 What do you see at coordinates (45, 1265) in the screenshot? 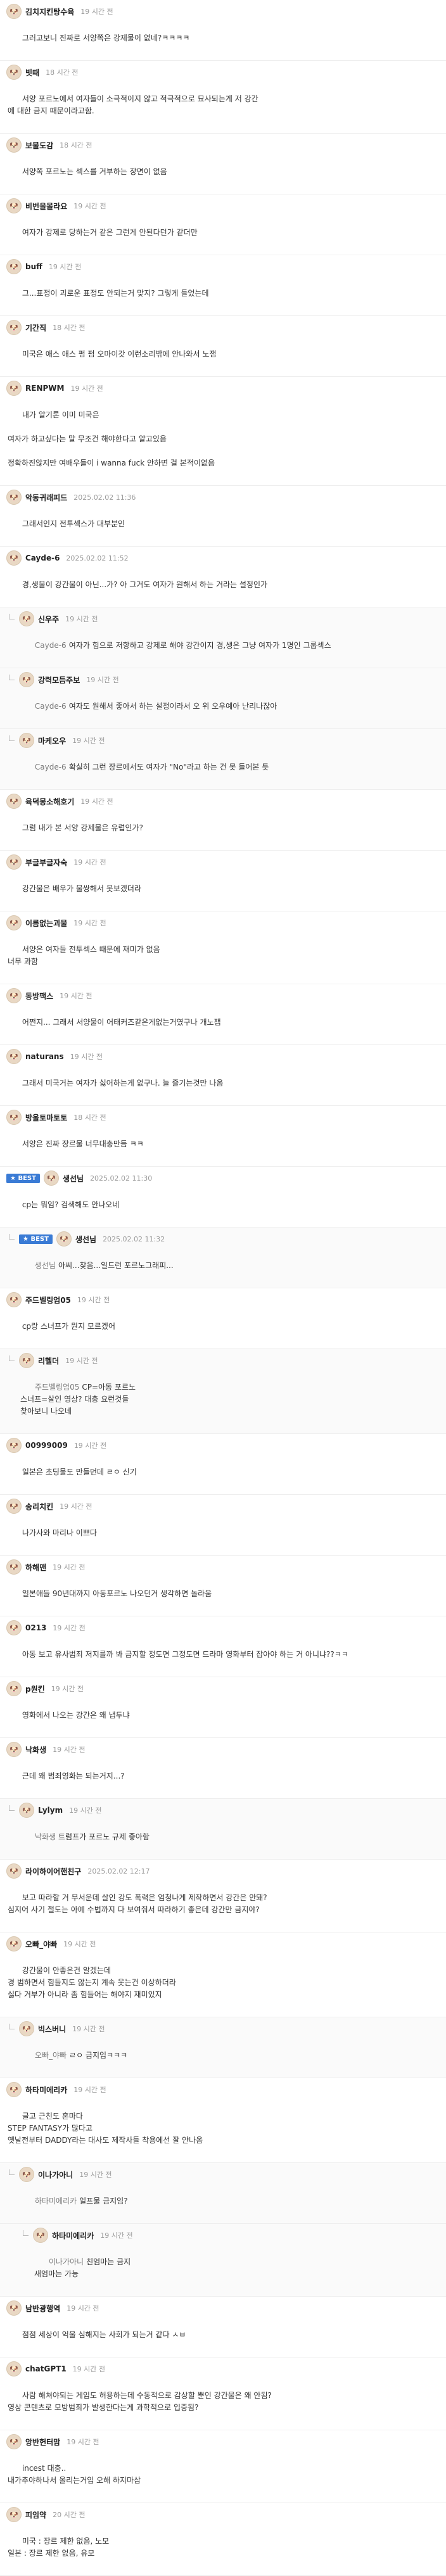
I see `mention: 생선님` at bounding box center [45, 1265].